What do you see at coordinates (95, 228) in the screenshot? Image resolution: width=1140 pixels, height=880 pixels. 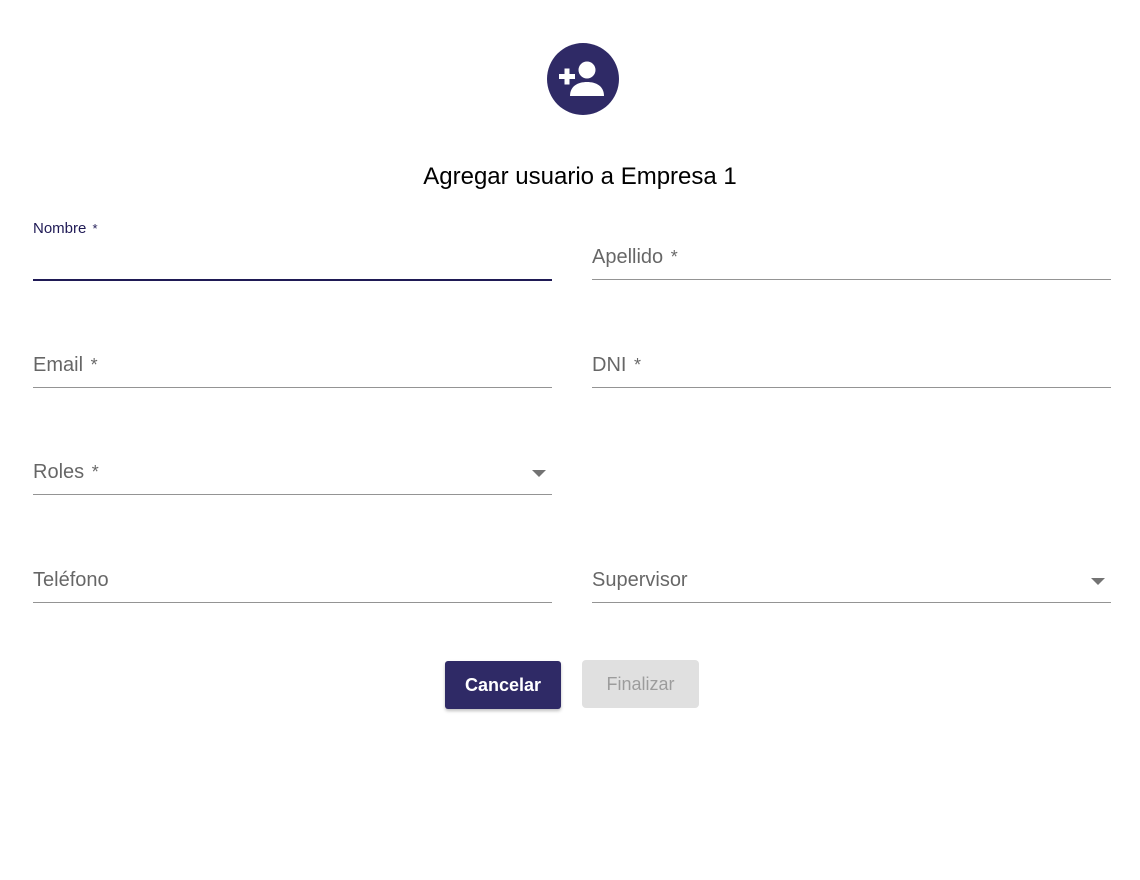 I see `nombre-required-mark: *` at bounding box center [95, 228].